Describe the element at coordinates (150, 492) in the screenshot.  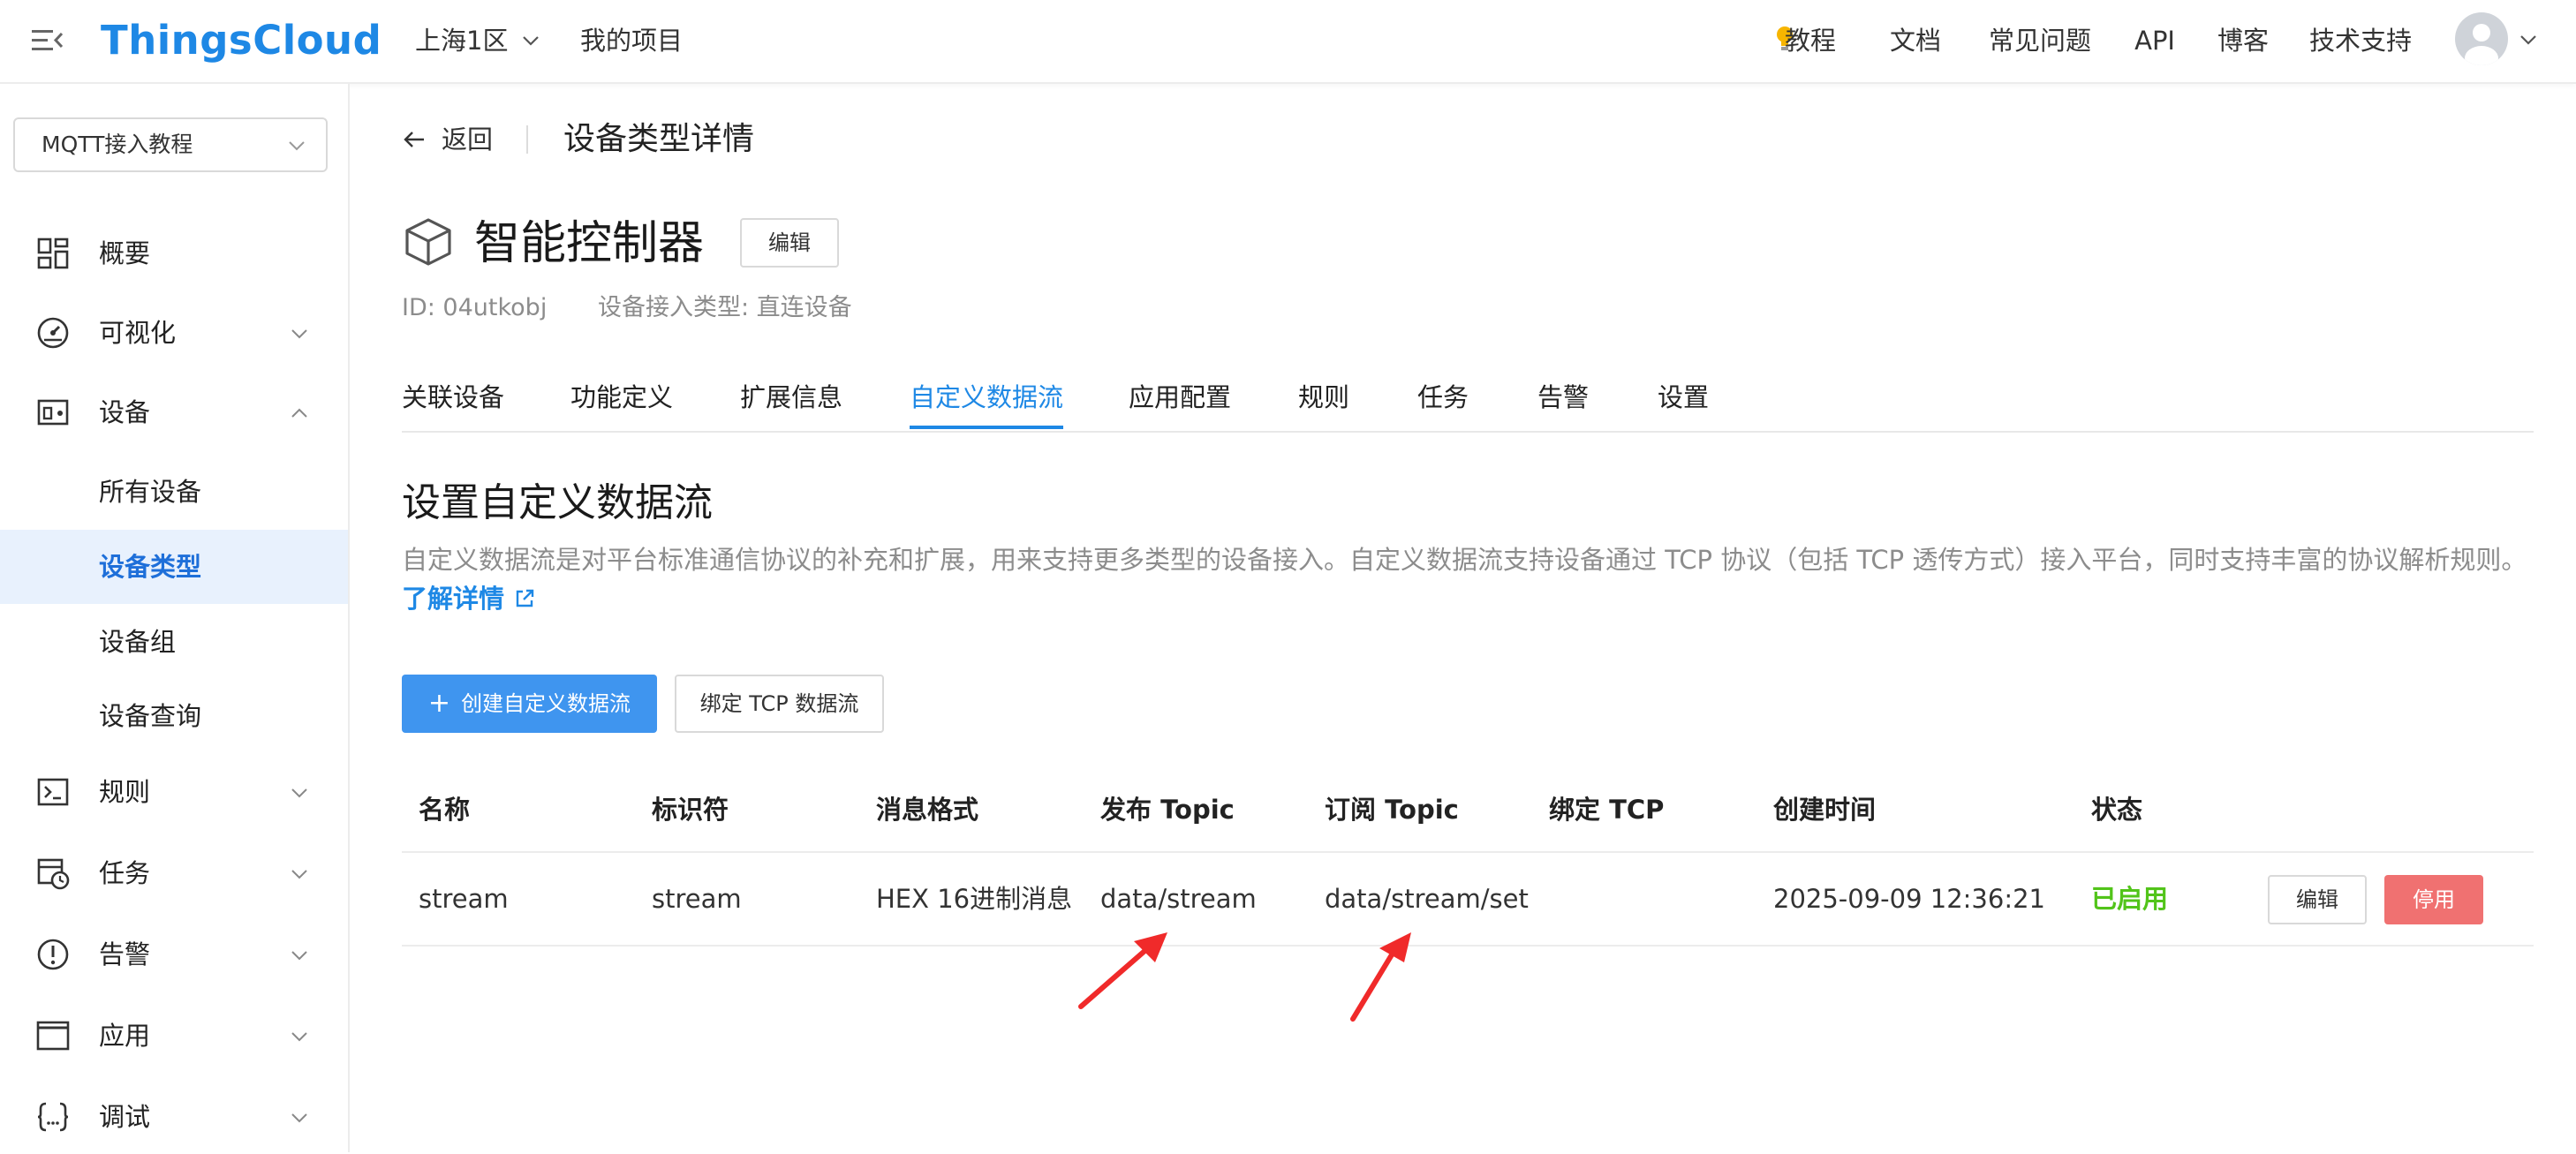
I see `sidebar-subitem-label: 所有设备` at that location.